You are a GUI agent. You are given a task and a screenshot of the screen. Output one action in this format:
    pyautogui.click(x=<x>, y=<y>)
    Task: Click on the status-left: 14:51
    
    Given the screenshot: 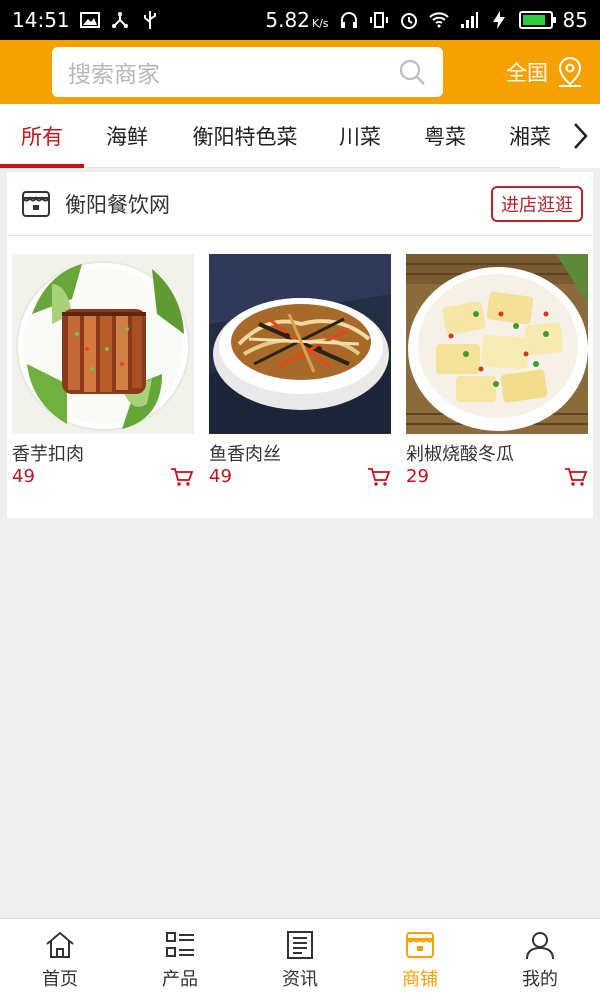 What is the action you would take?
    pyautogui.click(x=86, y=20)
    